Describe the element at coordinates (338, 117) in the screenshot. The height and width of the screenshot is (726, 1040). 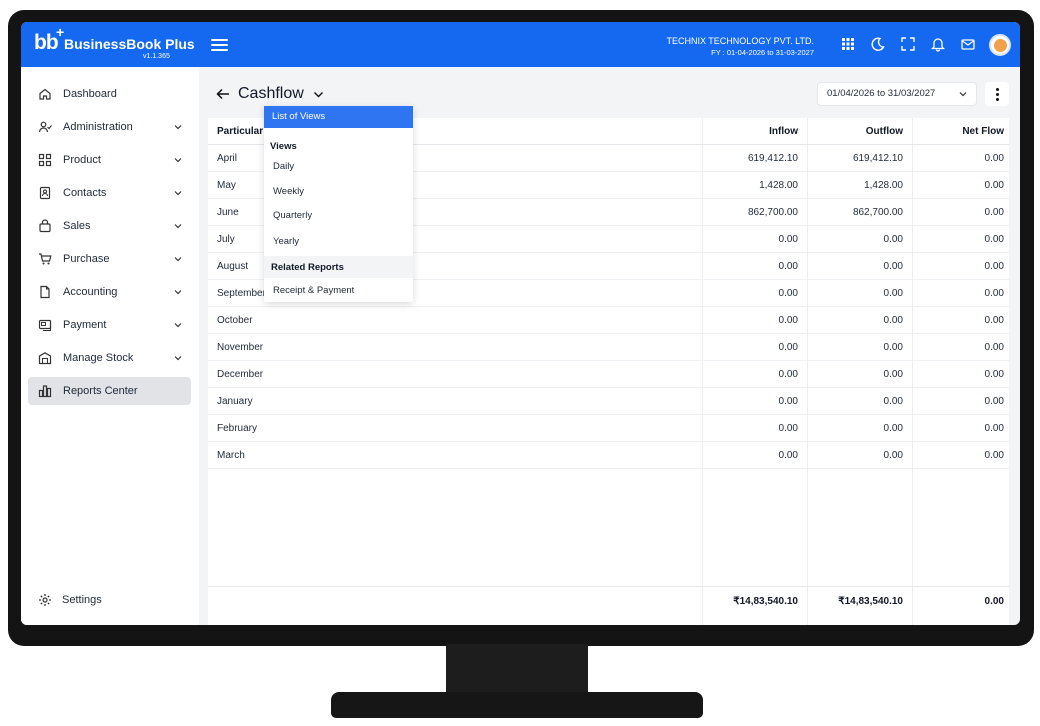
I see `list-of-views-item: List of Views` at that location.